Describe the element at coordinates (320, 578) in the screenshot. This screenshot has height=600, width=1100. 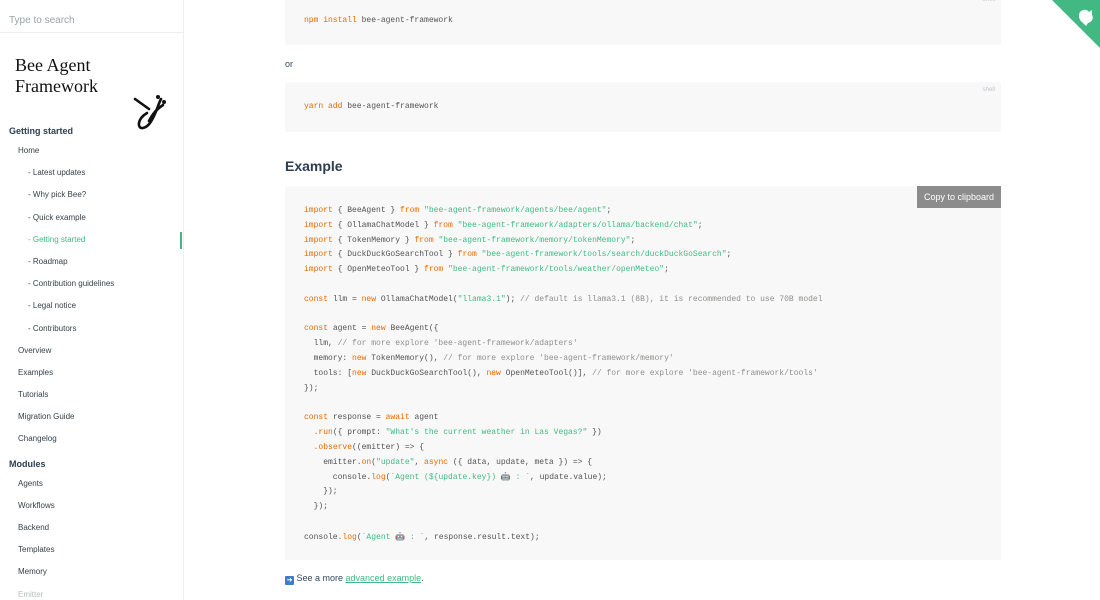
I see `note-prefix: See a more` at that location.